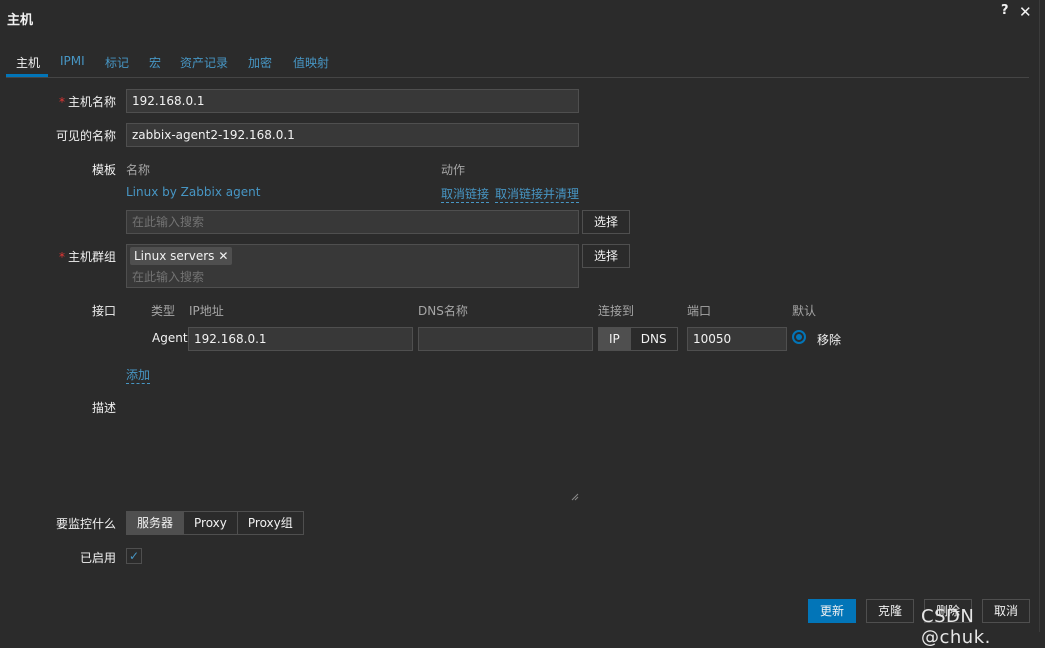 Image resolution: width=1045 pixels, height=648 pixels. What do you see at coordinates (28, 62) in the screenshot?
I see `tab-host: 主机` at bounding box center [28, 62].